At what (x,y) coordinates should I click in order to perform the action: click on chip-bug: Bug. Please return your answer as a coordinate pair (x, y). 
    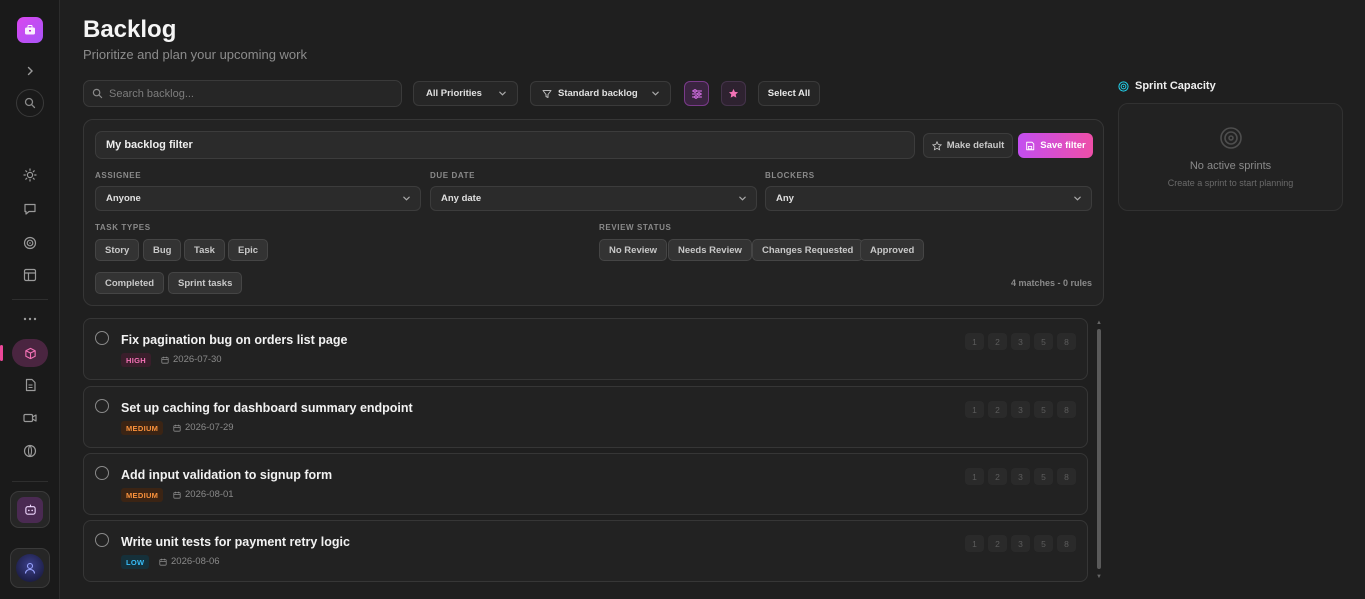
    Looking at the image, I should click on (162, 250).